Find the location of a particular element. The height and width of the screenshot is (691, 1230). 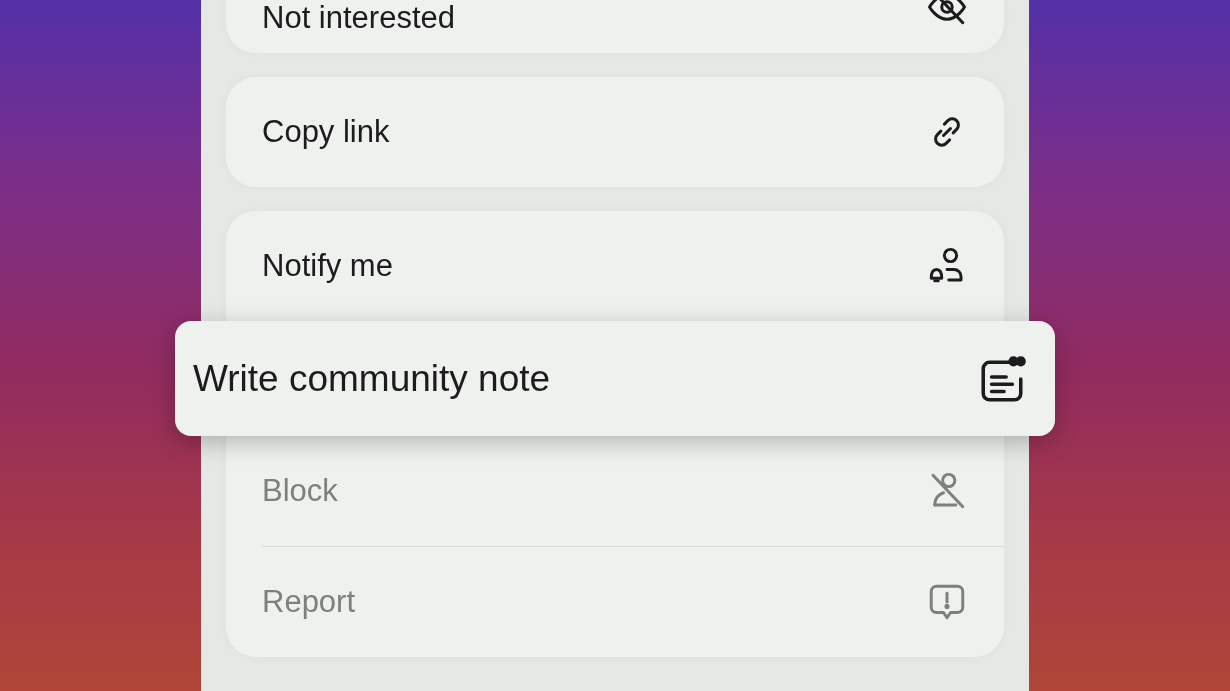

menu-item: Notify me is located at coordinates (615, 266).